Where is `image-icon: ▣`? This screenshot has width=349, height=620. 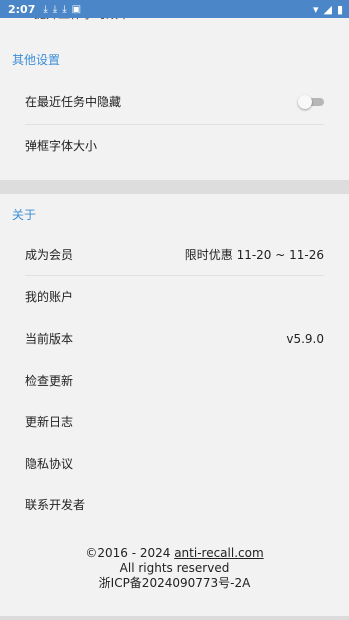
image-icon: ▣ is located at coordinates (76, 9).